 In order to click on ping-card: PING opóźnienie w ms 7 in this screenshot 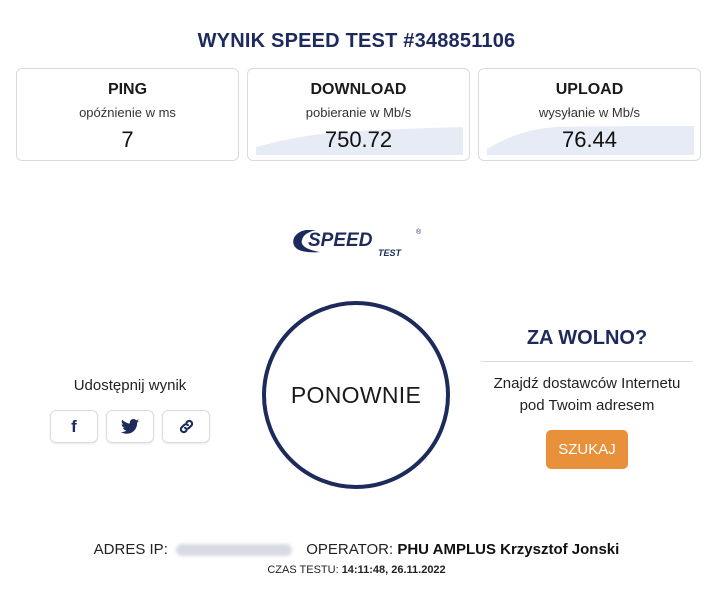, I will do `click(127, 114)`.